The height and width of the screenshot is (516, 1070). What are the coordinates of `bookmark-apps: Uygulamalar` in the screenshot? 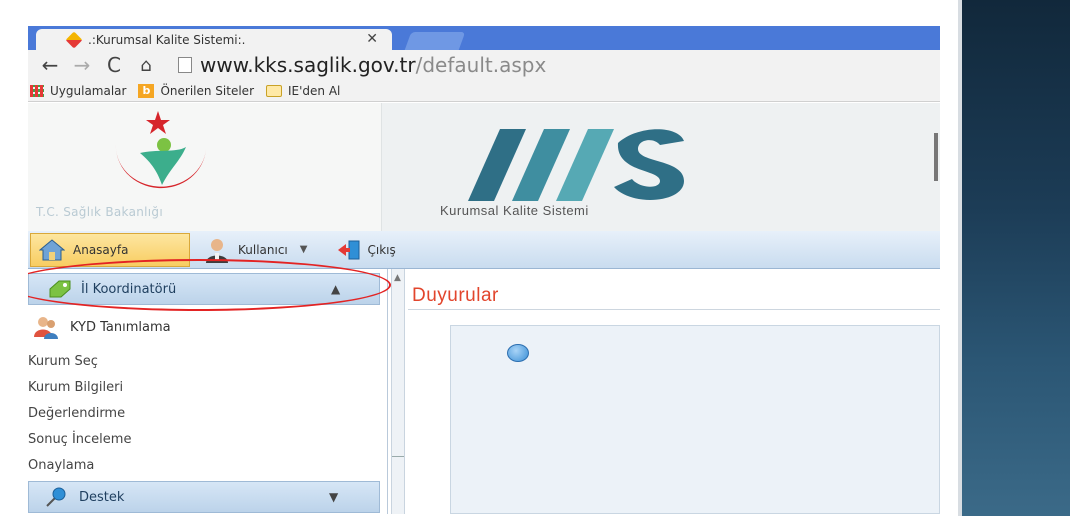 It's located at (78, 91).